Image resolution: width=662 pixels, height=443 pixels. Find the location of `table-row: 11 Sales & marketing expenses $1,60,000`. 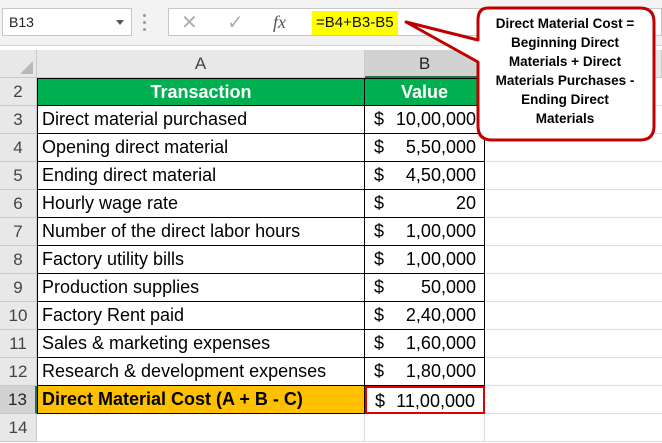

table-row: 11 Sales & marketing expenses $1,60,000 is located at coordinates (331, 344).